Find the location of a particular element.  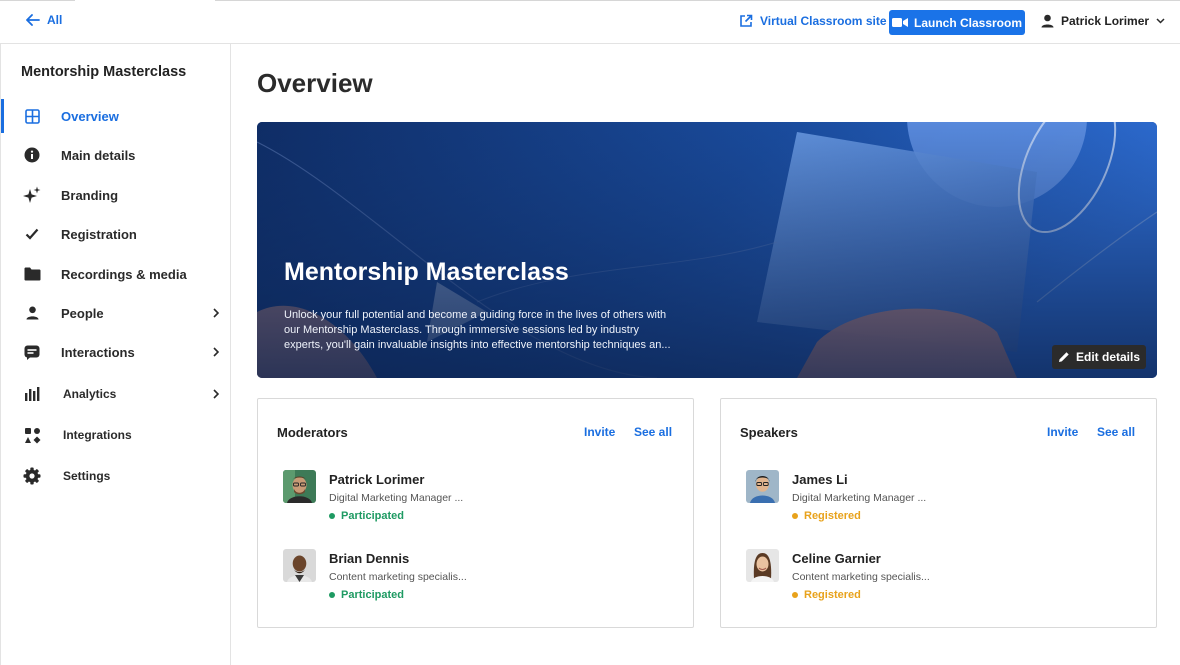

moderators-card-title: Moderators is located at coordinates (312, 432).